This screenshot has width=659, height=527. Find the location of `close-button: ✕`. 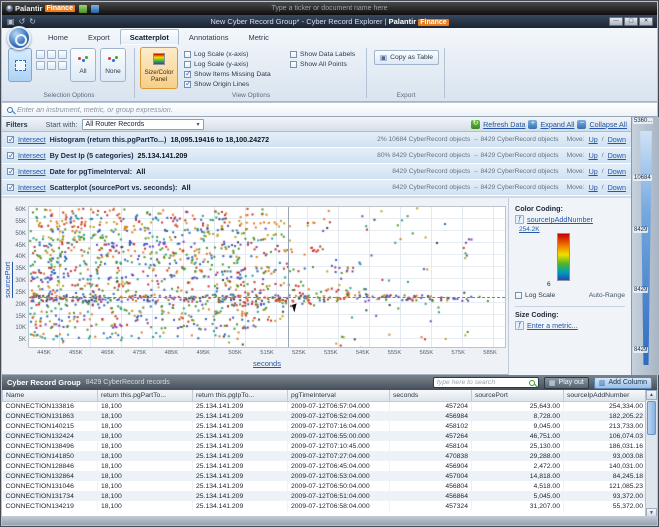

close-button: ✕ is located at coordinates (646, 21).